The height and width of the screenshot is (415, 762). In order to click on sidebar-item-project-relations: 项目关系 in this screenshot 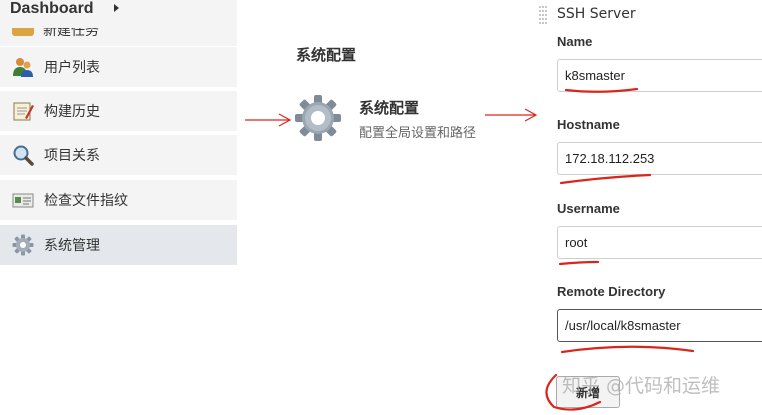, I will do `click(118, 155)`.